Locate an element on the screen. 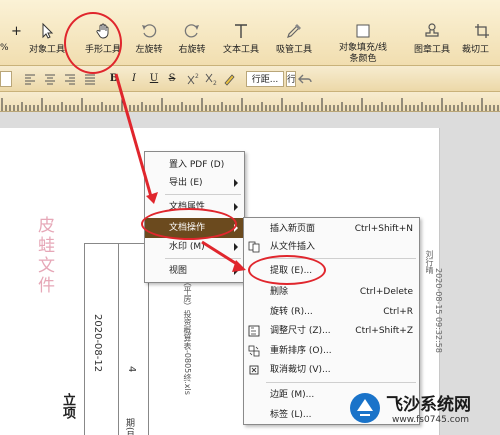 The image size is (500, 435). context-menu: 置入 PDF (D) 导出 (E) 文档属性 文档操作 水印 (M) 视图 is located at coordinates (194, 217).